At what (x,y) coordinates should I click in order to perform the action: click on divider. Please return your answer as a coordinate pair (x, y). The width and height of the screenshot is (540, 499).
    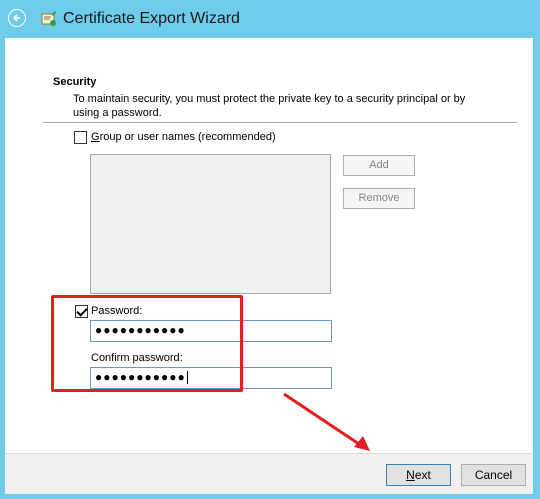
    Looking at the image, I should click on (280, 122).